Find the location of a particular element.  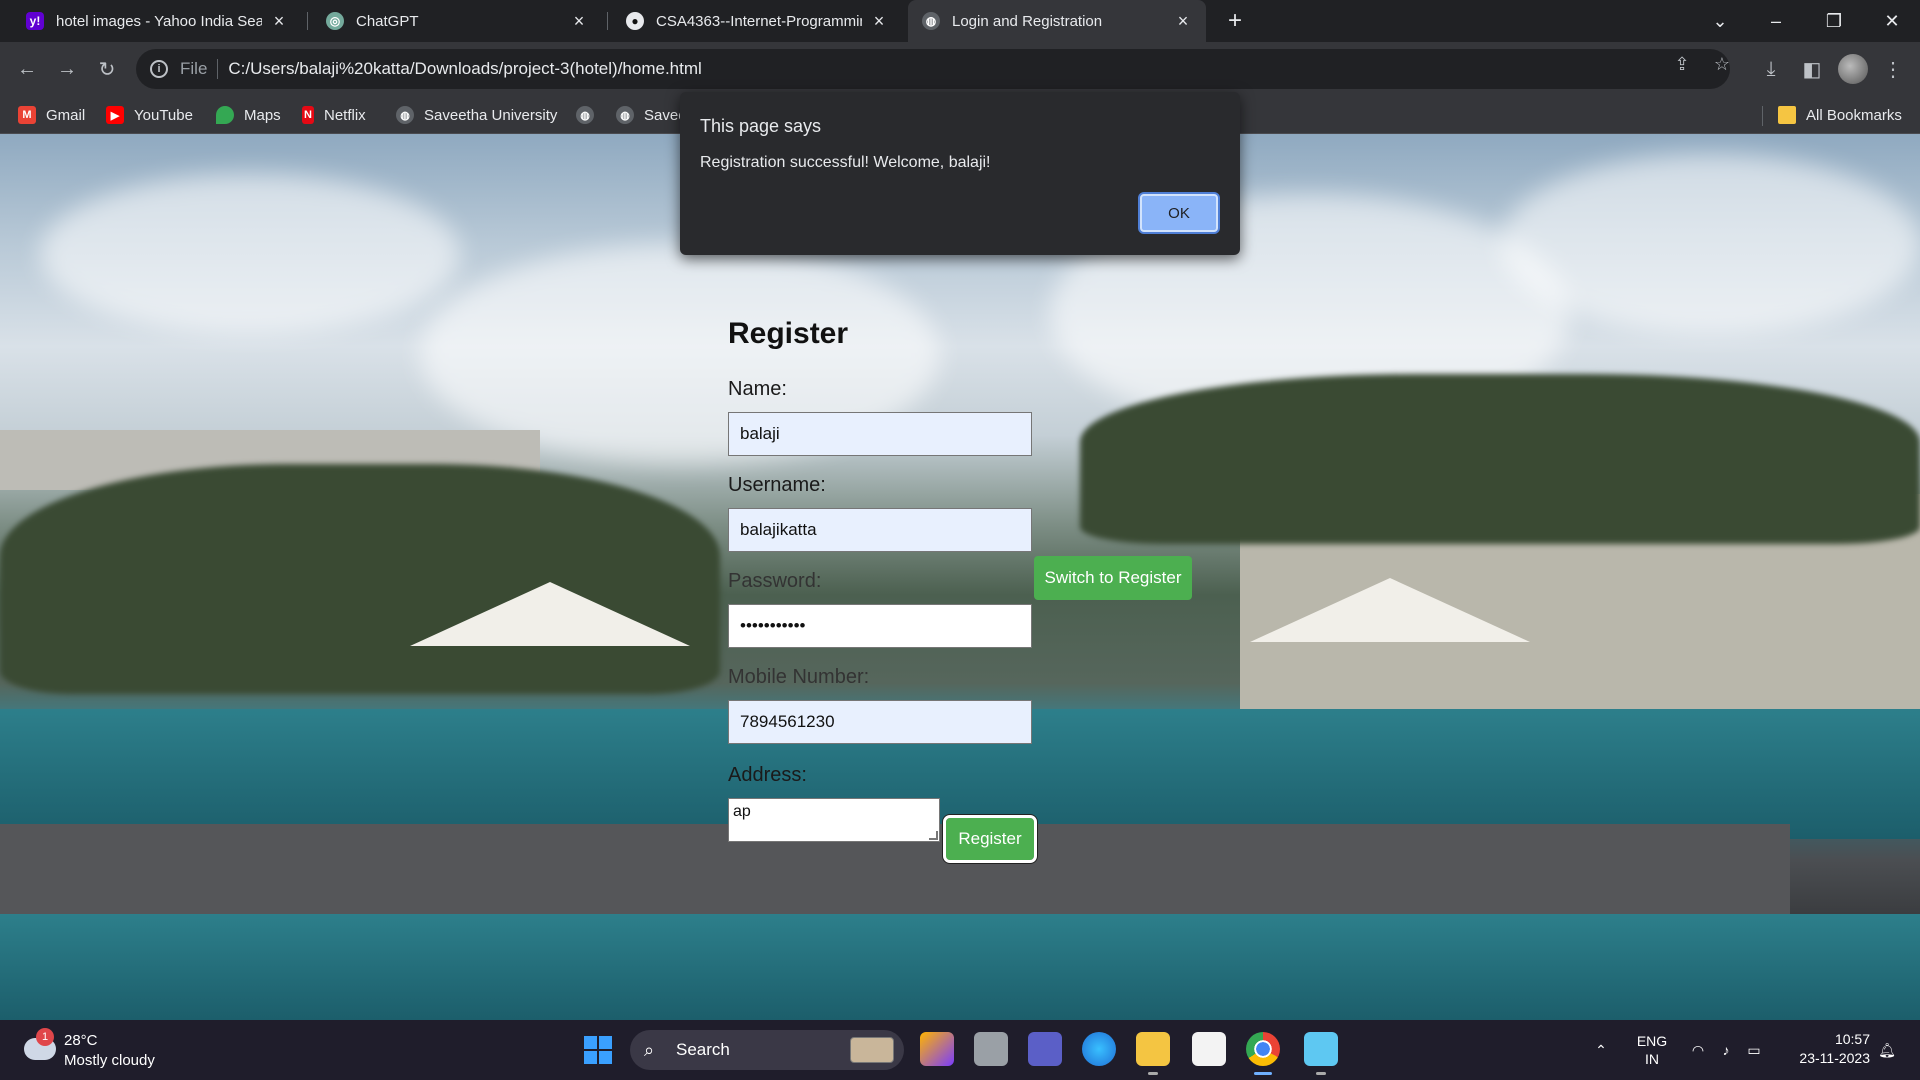

tab-separator is located at coordinates (307, 21).